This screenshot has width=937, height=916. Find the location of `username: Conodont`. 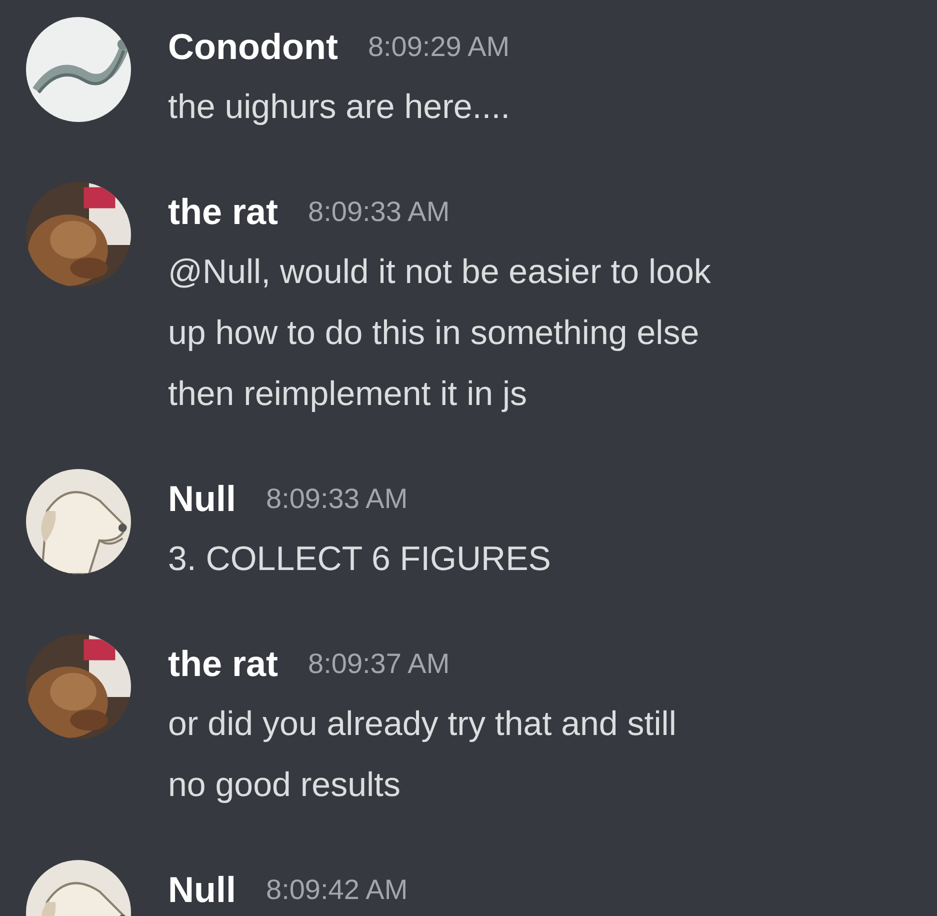

username: Conodont is located at coordinates (253, 47).